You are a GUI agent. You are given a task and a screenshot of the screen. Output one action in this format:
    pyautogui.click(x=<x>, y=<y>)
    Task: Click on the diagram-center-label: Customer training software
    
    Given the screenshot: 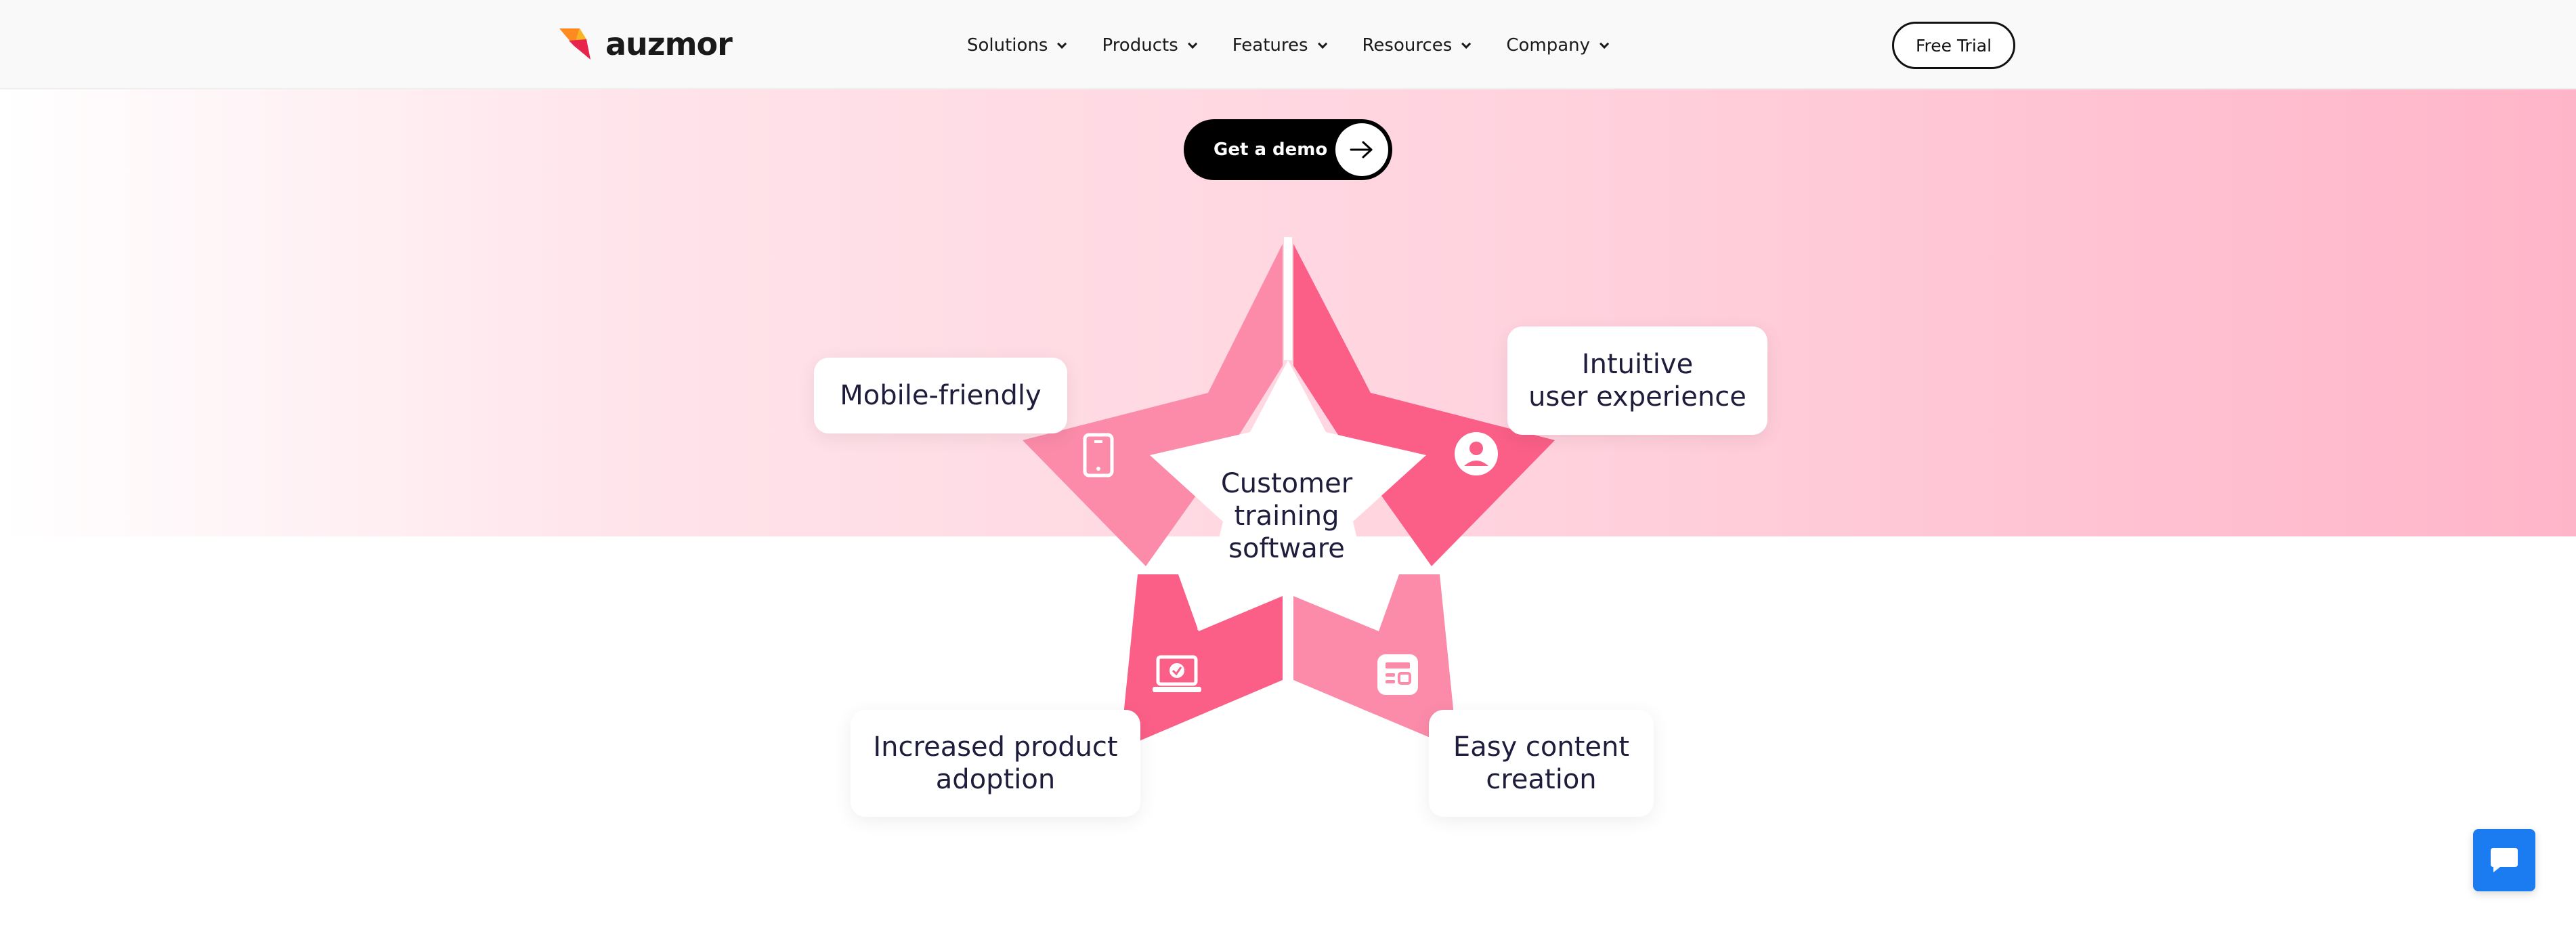 What is the action you would take?
    pyautogui.click(x=1286, y=516)
    